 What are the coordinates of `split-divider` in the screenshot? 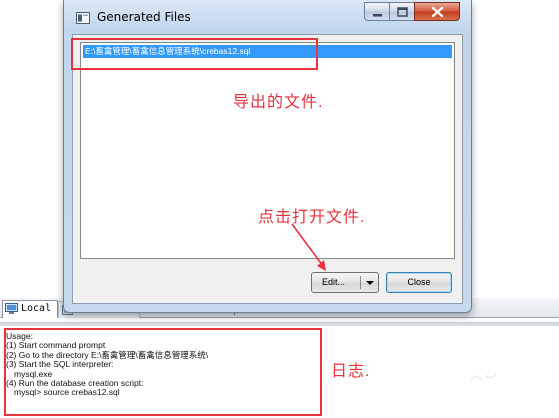 It's located at (360, 282).